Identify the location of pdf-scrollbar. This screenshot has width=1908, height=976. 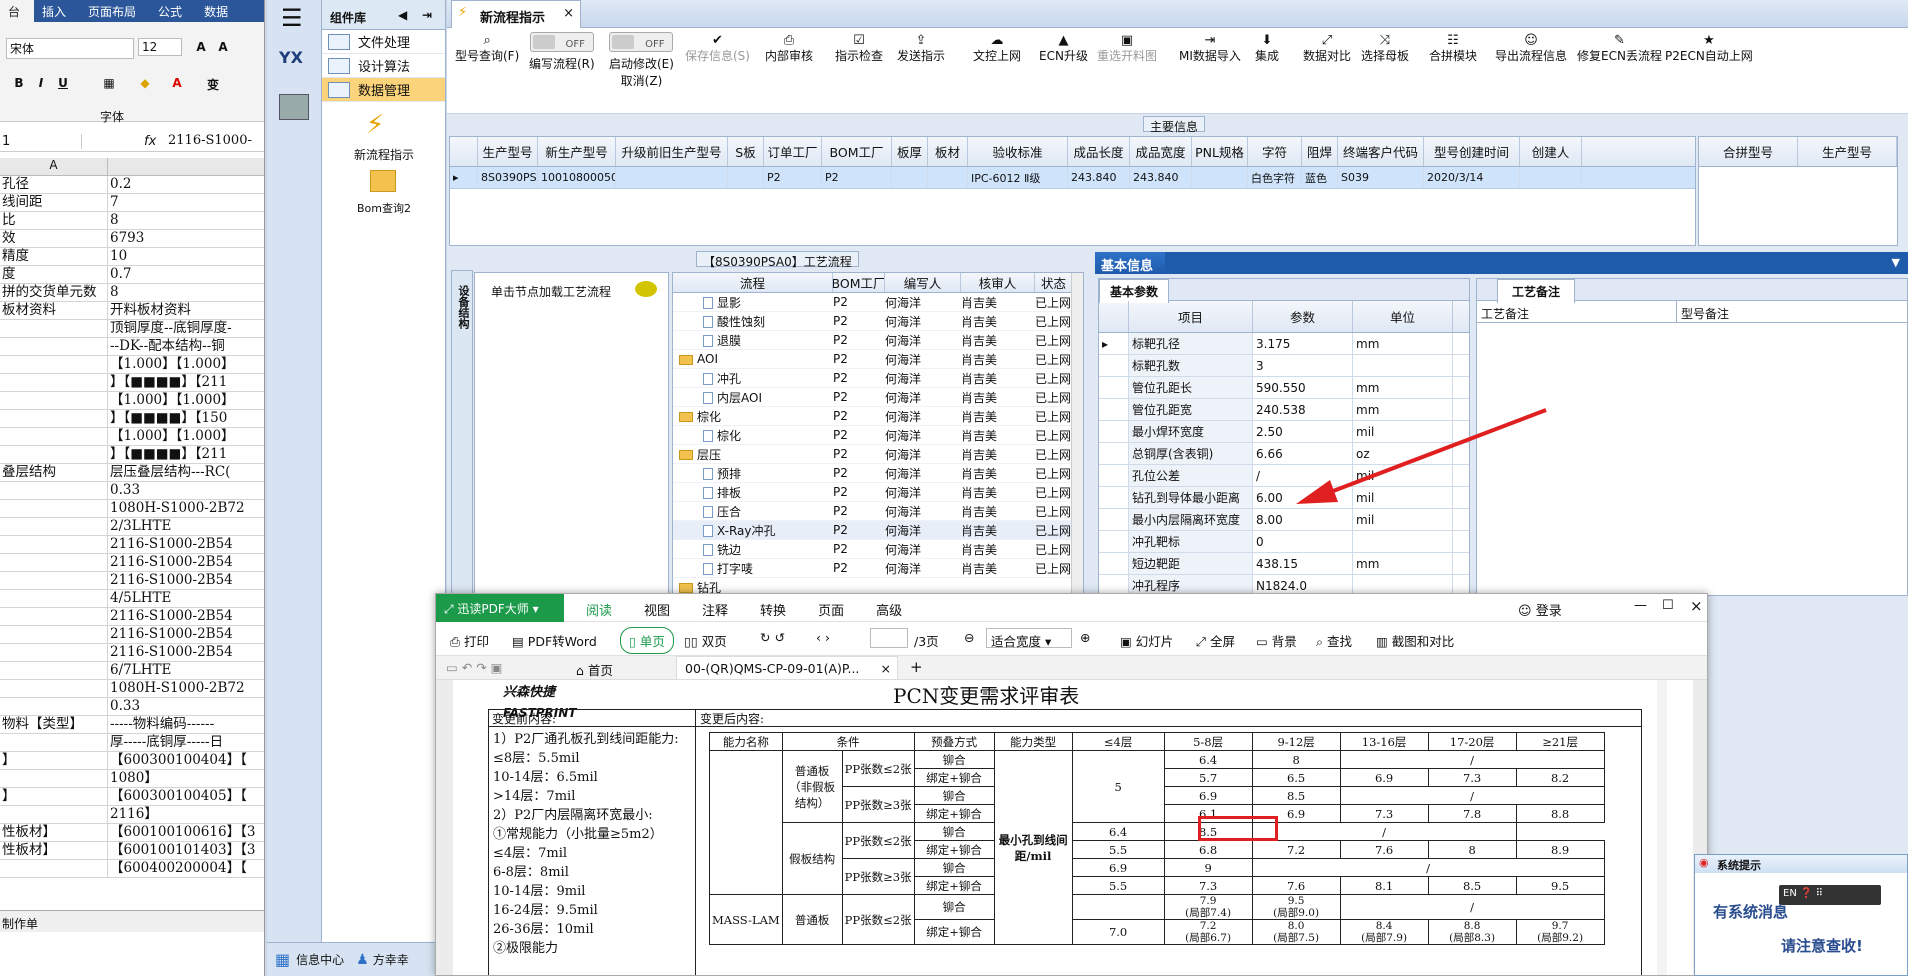
(1662, 827).